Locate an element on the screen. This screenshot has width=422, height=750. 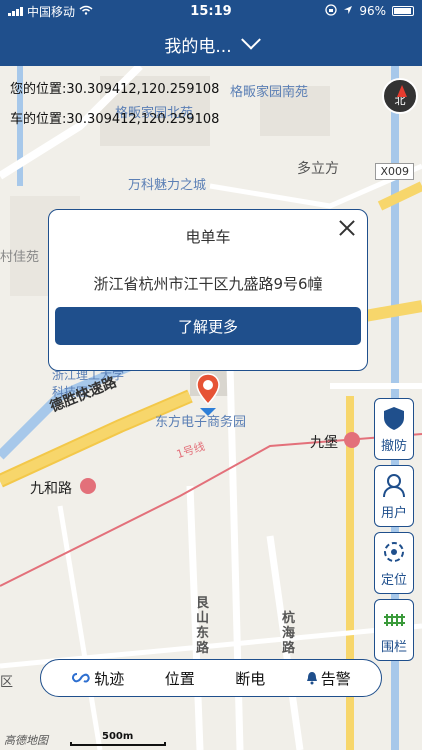
position-tab: 位置 is located at coordinates (180, 678).